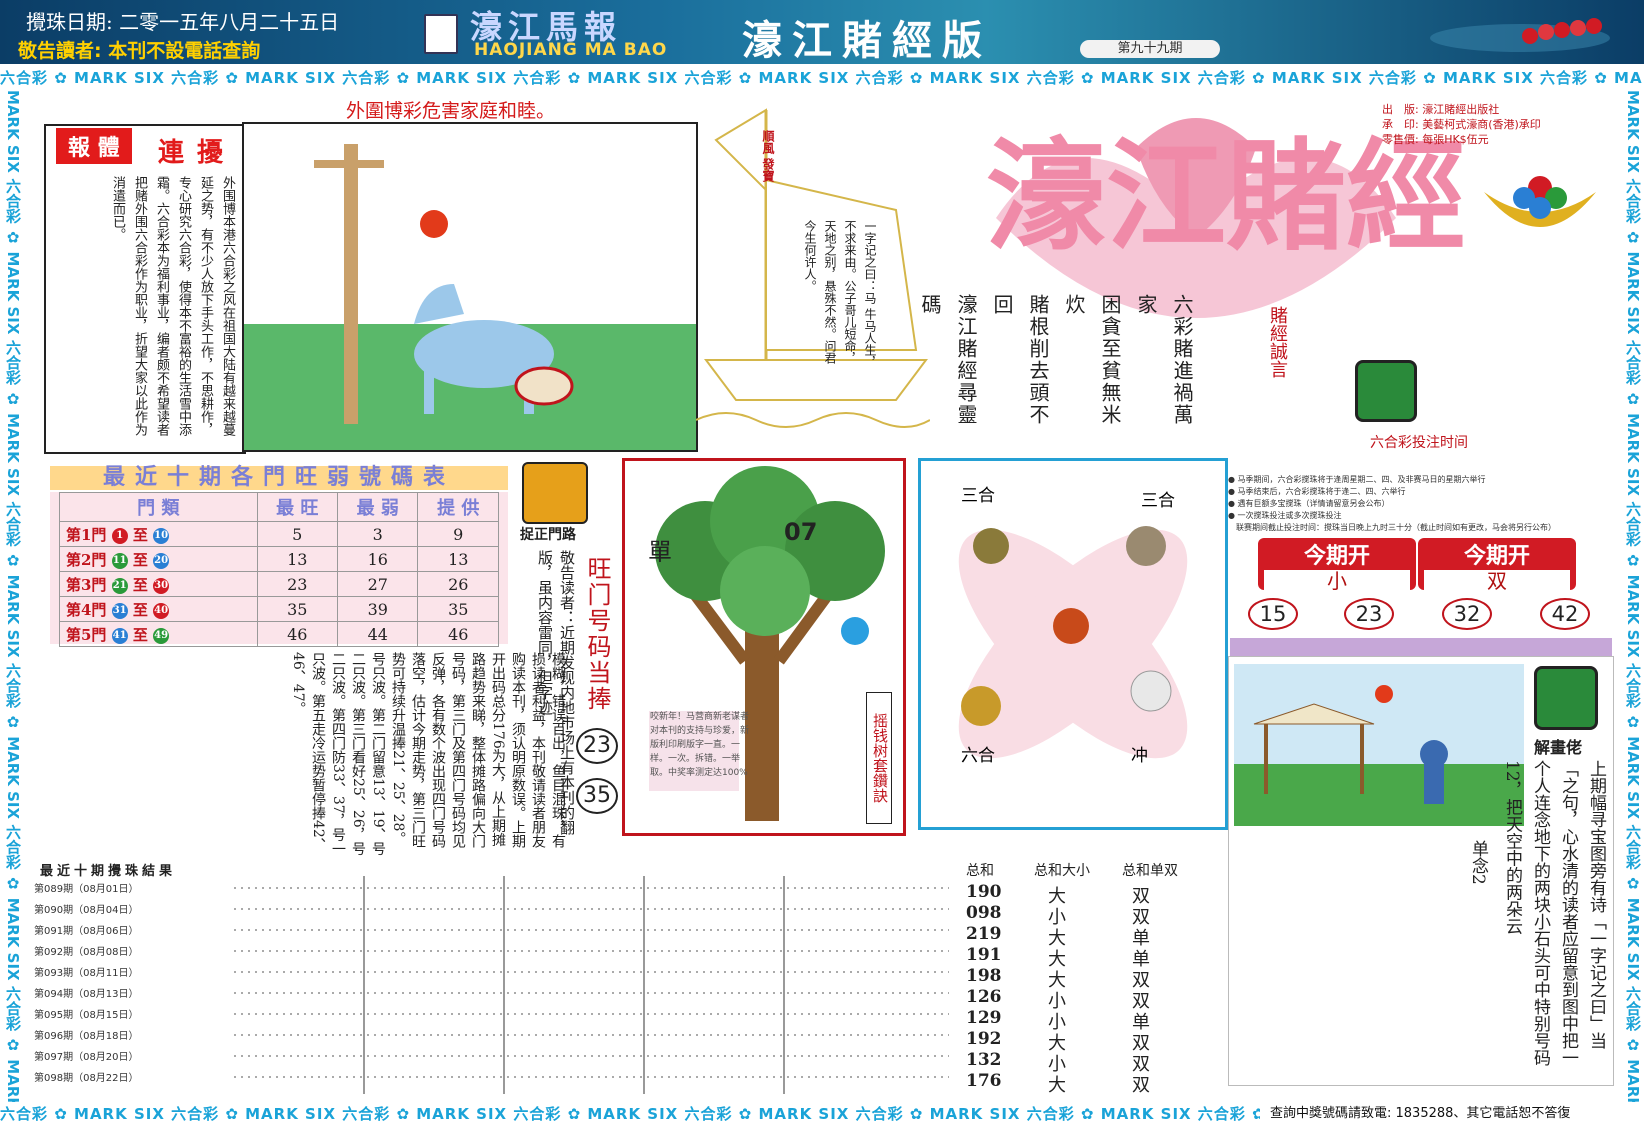 Image resolution: width=1644 pixels, height=1127 pixels. I want to click on period-card-title: 今期开, so click(1496, 556).